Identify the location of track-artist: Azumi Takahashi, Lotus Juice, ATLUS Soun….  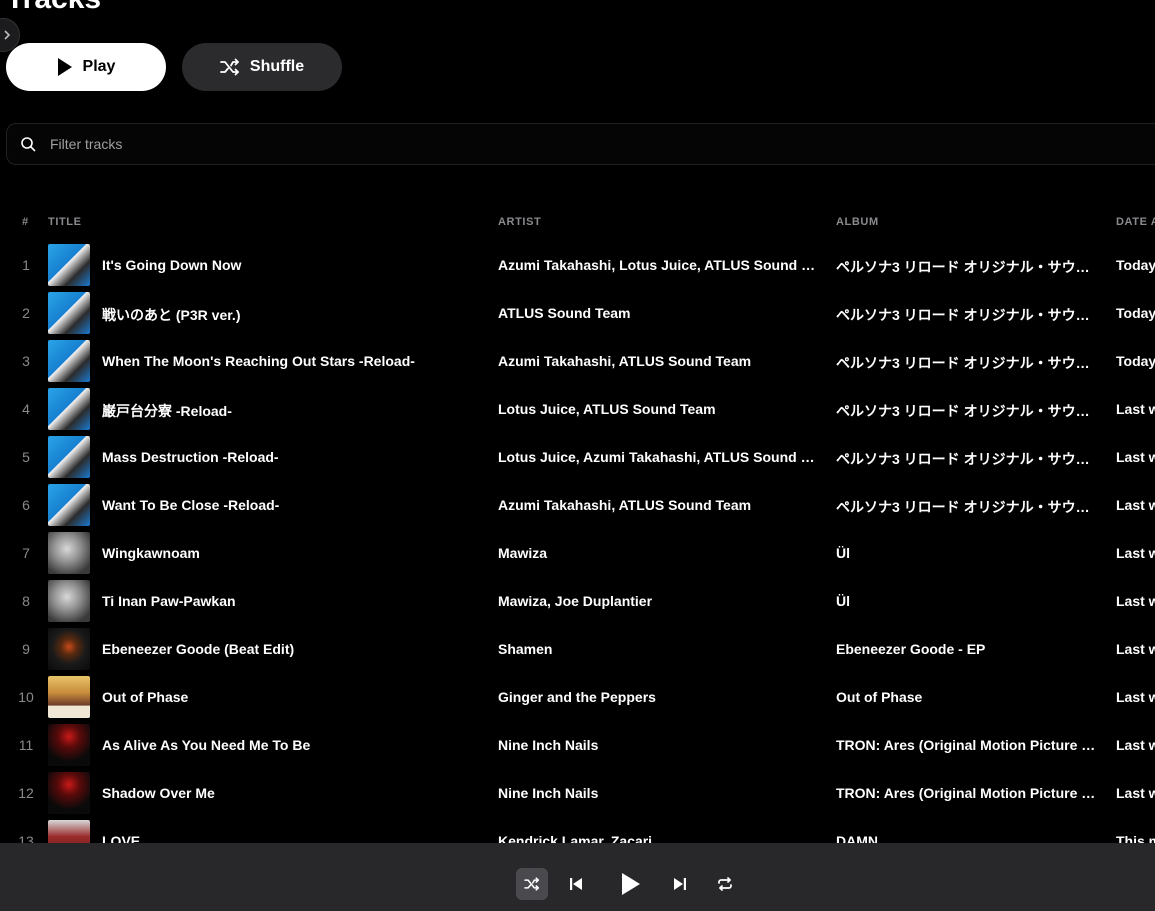
(660, 265).